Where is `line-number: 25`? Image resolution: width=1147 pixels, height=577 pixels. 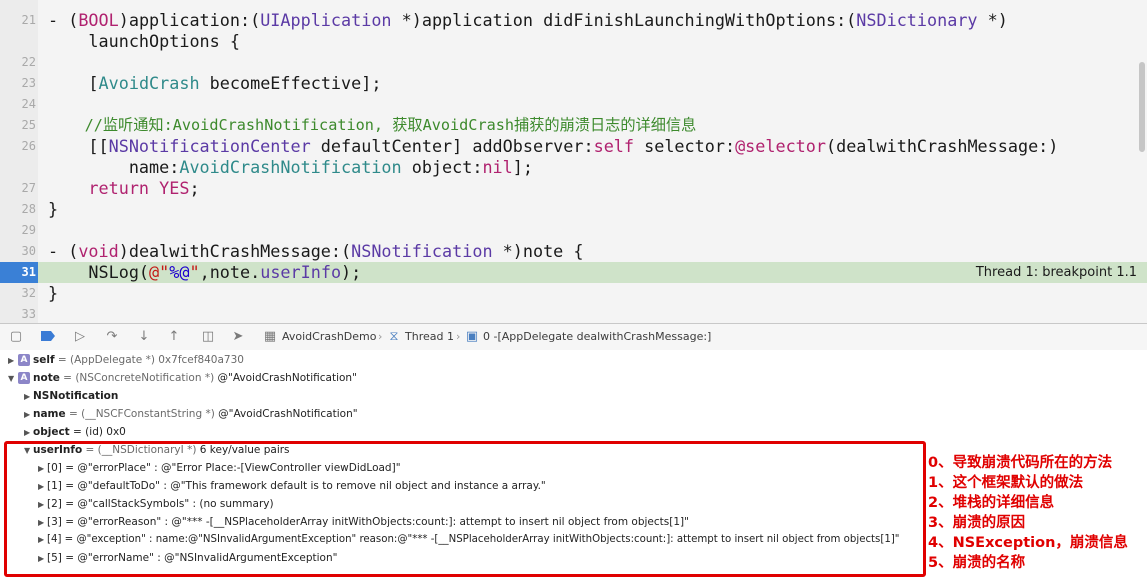
line-number: 25 is located at coordinates (28, 125).